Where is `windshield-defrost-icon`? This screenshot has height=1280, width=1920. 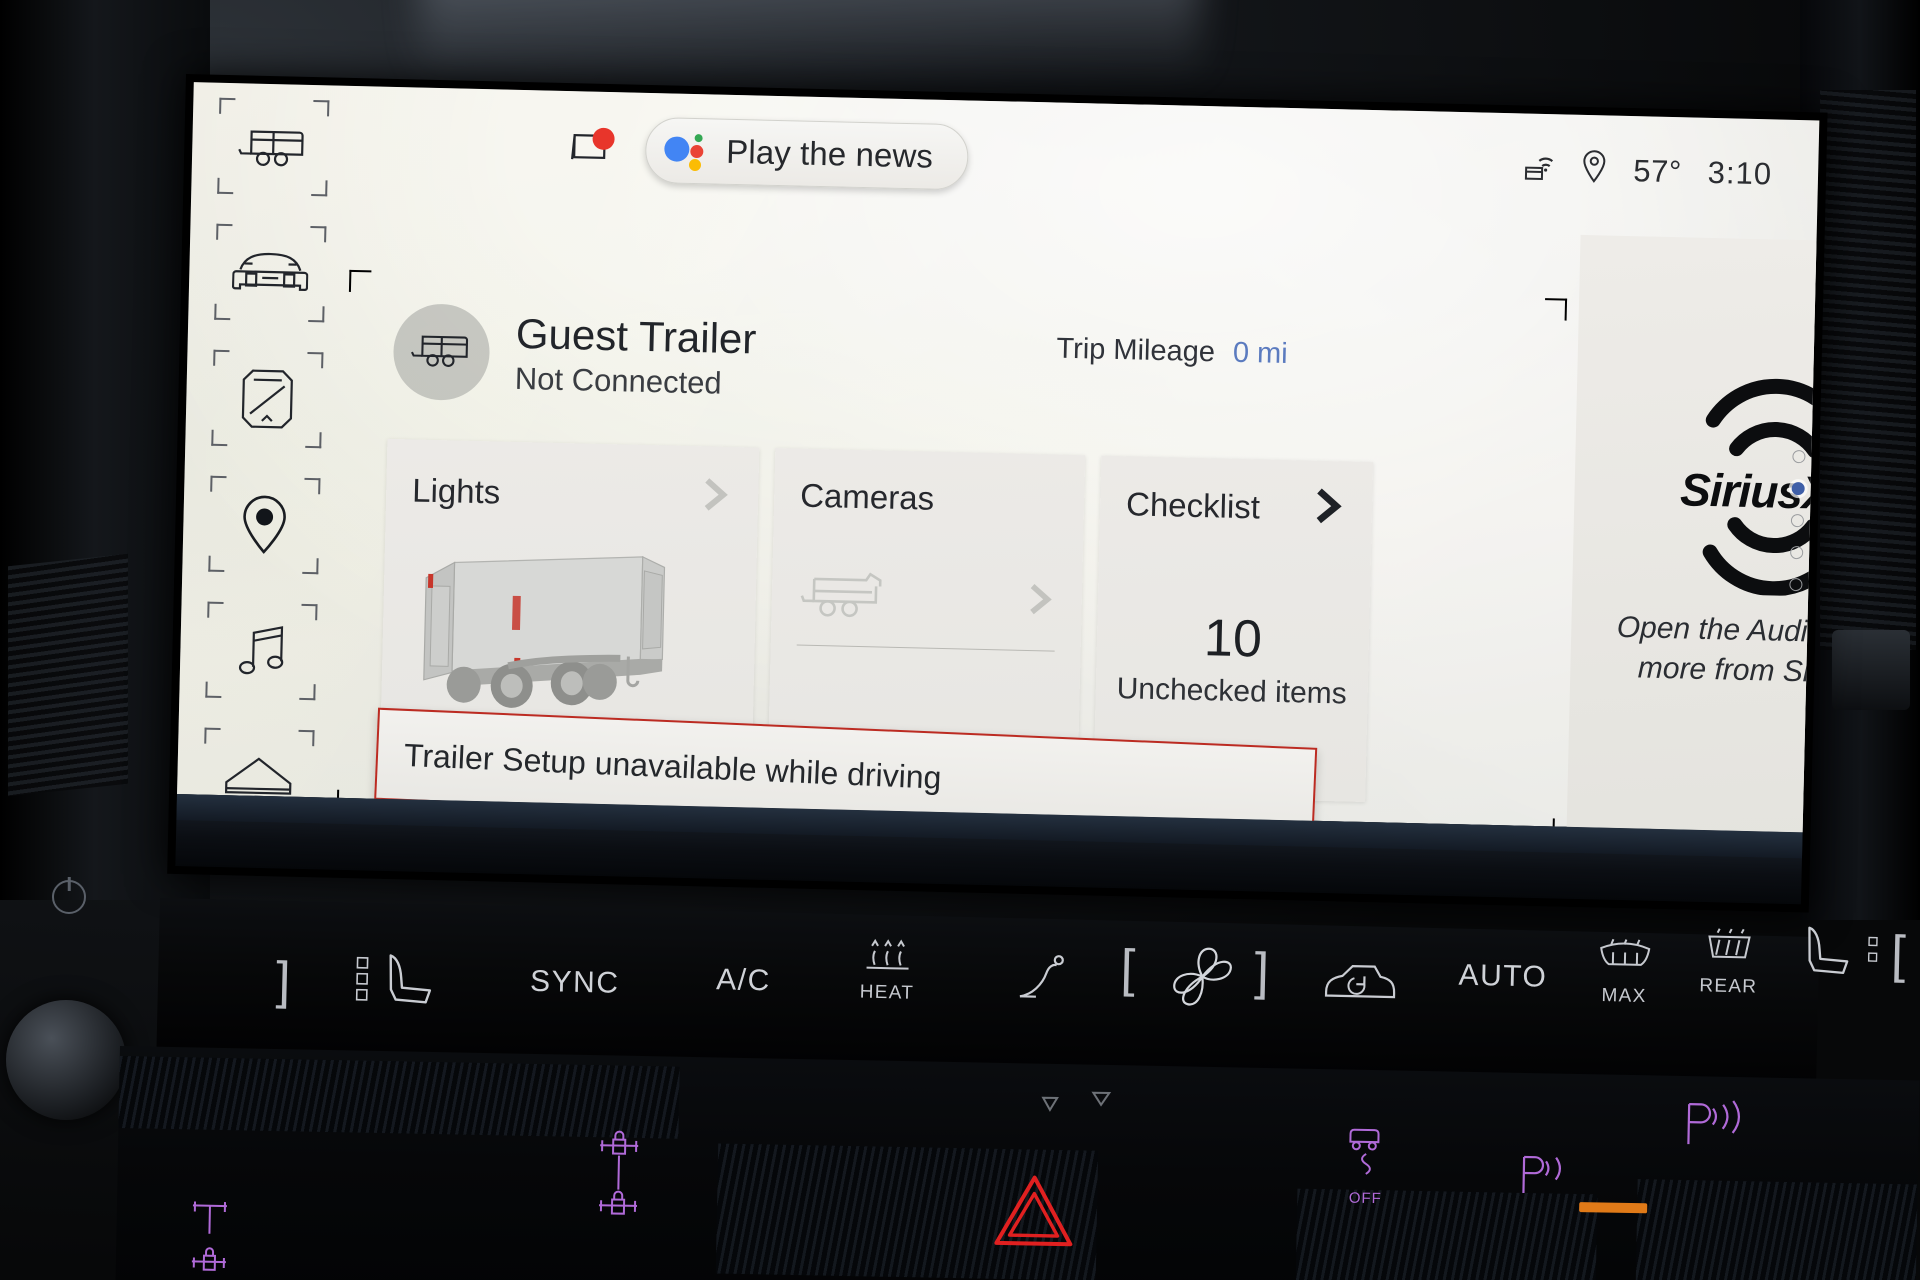
windshield-defrost-icon is located at coordinates (1624, 960).